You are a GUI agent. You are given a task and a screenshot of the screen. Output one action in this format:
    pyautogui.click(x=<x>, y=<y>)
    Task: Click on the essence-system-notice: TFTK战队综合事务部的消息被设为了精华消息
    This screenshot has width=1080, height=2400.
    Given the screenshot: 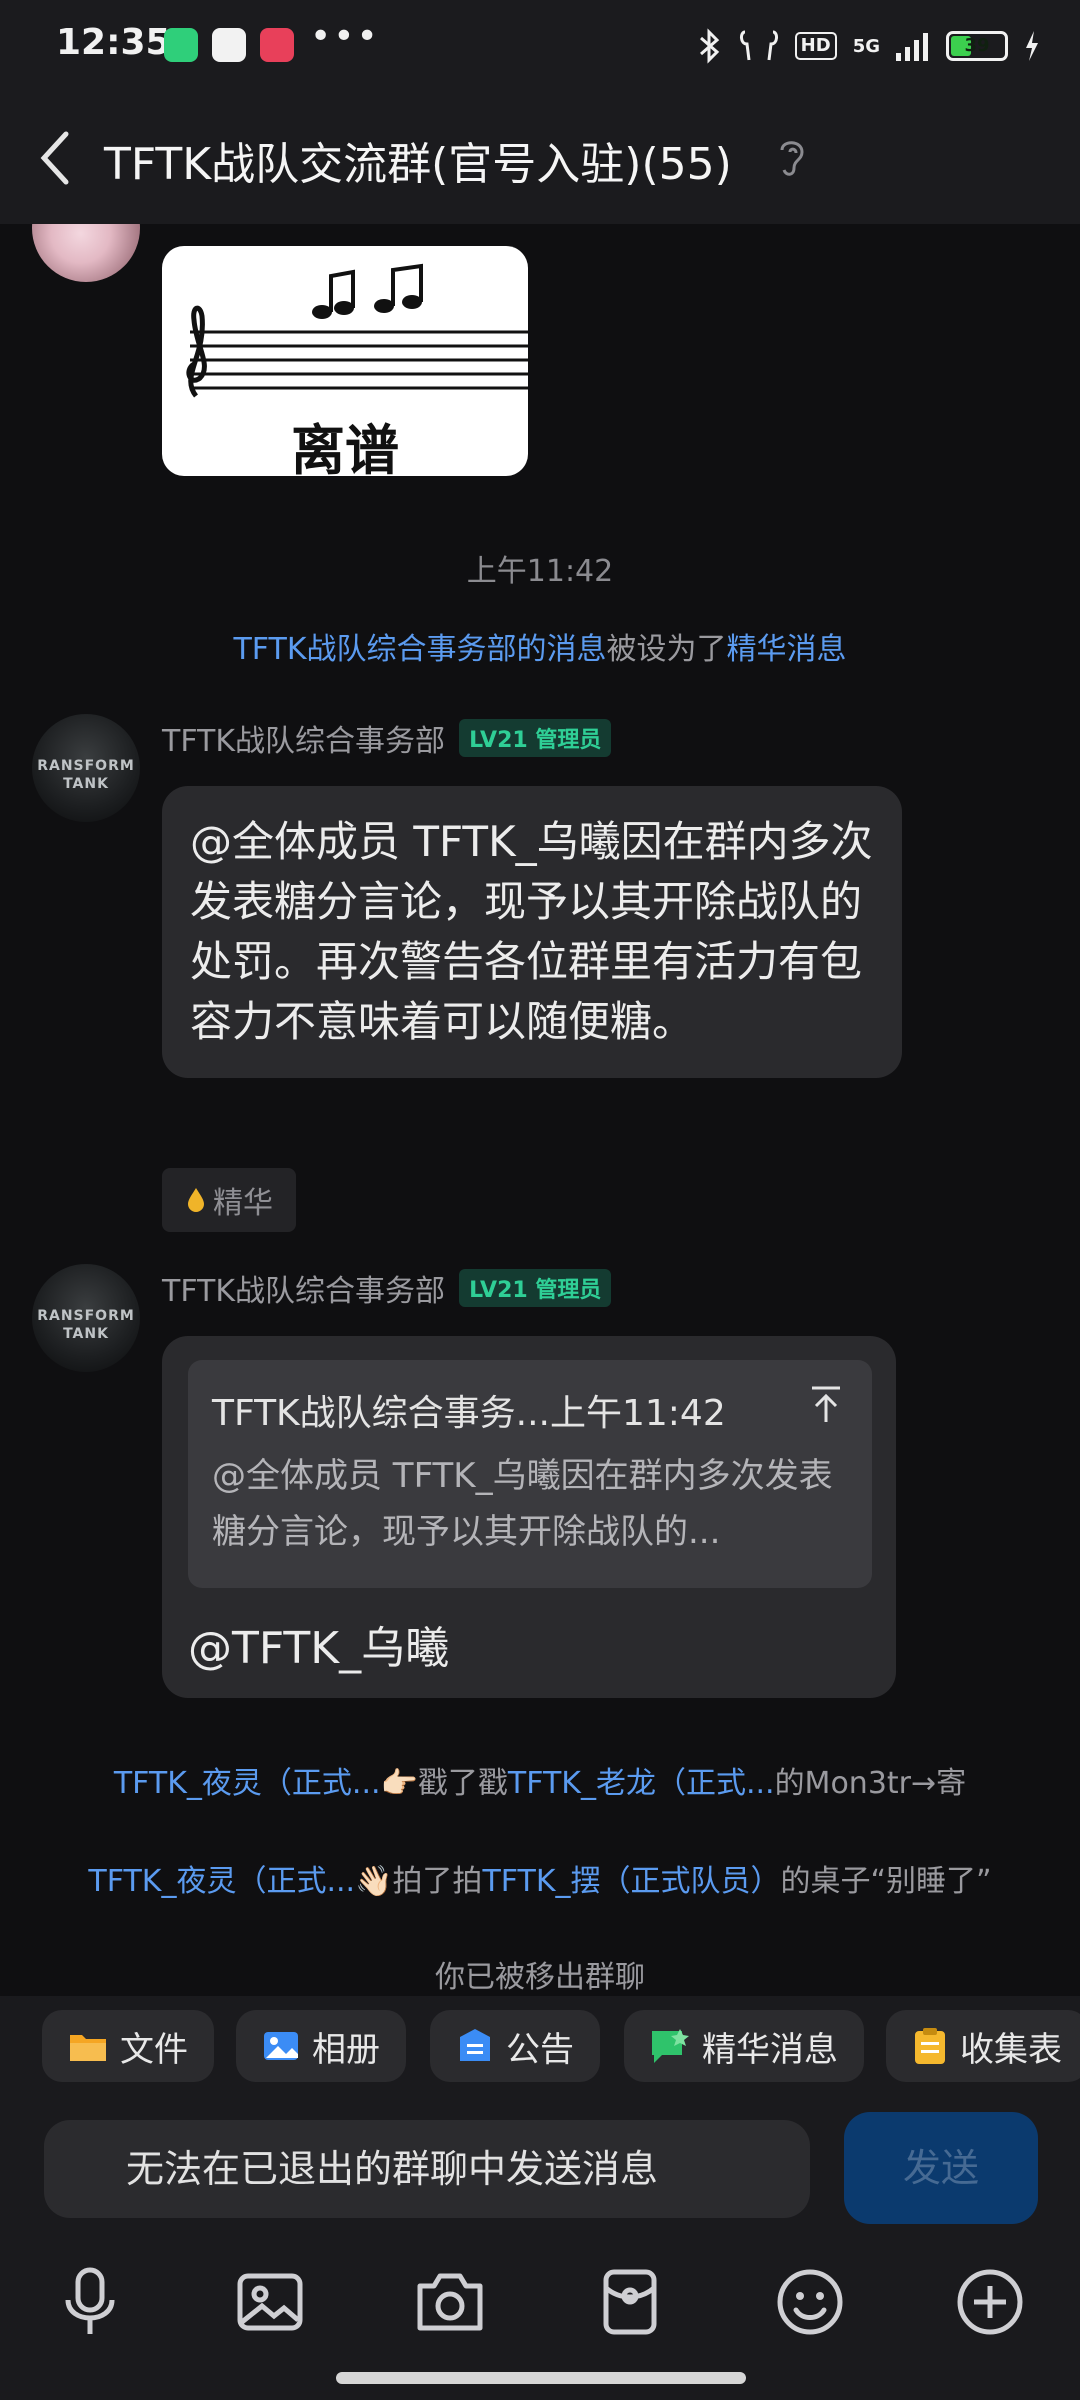 What is the action you would take?
    pyautogui.click(x=540, y=646)
    